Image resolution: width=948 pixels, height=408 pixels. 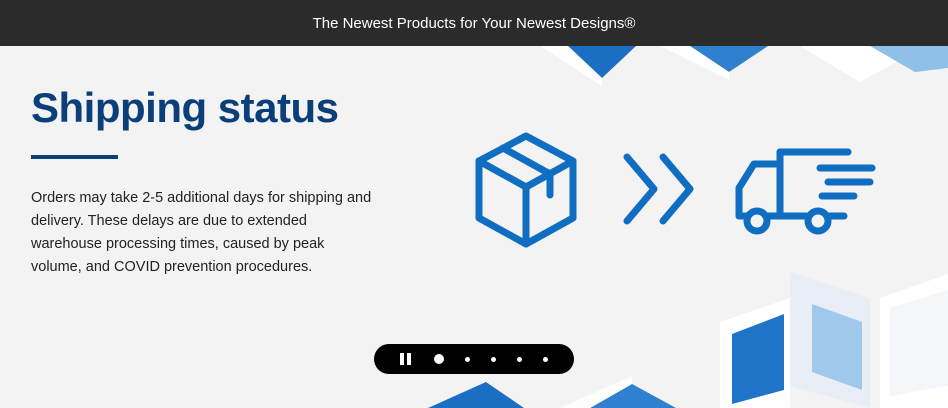 What do you see at coordinates (474, 359) in the screenshot?
I see `carousel-controls` at bounding box center [474, 359].